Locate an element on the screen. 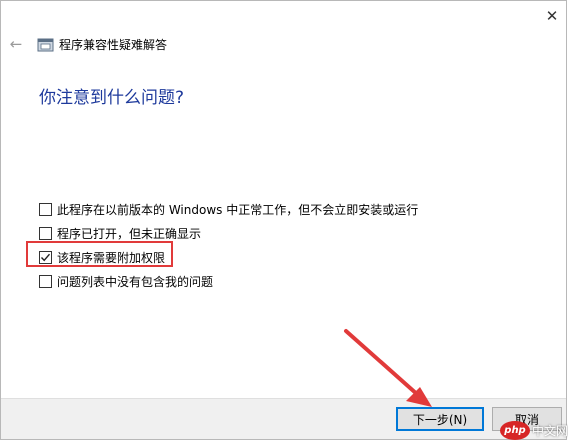 This screenshot has width=568, height=441. watermark-text: 中文网 is located at coordinates (550, 431).